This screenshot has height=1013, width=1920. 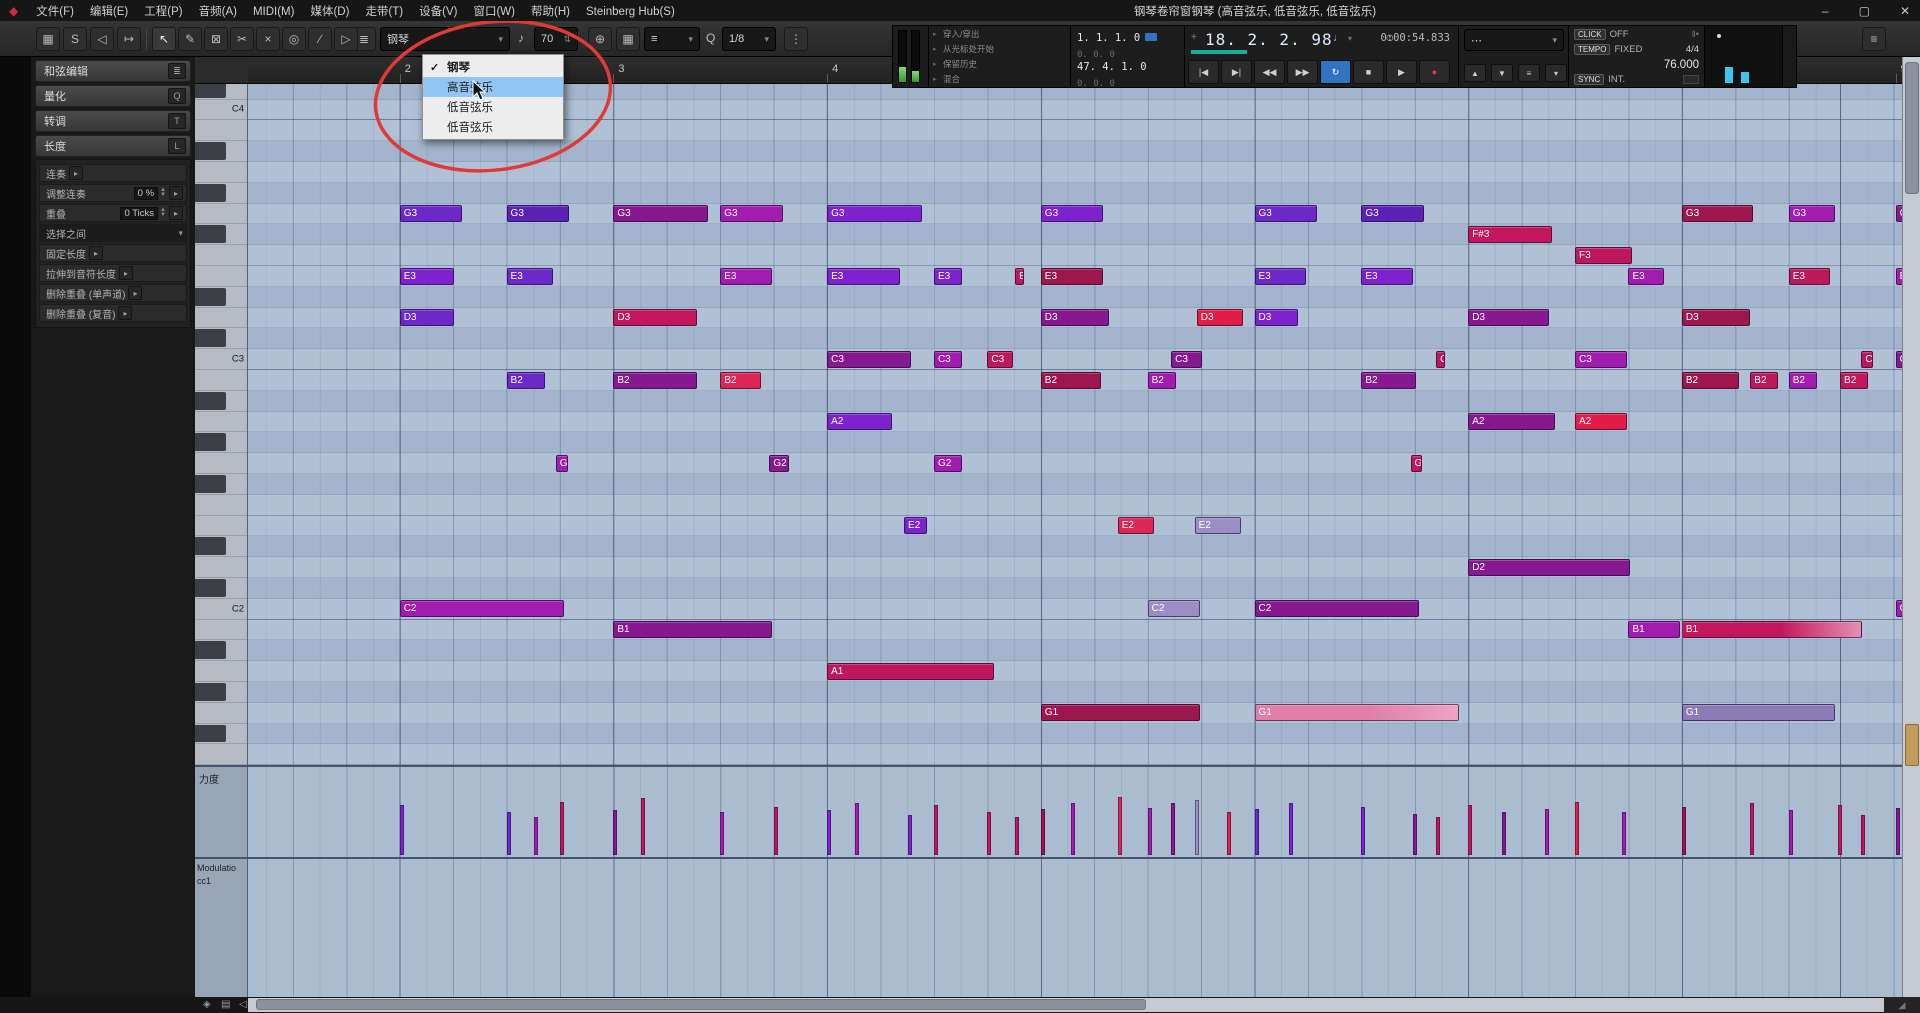 What do you see at coordinates (1401, 72) in the screenshot?
I see `play-button: ▶` at bounding box center [1401, 72].